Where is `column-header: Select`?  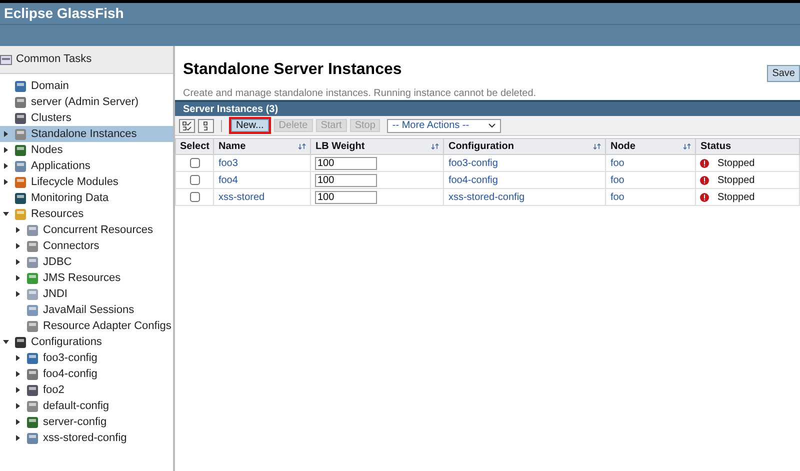 column-header: Select is located at coordinates (195, 146).